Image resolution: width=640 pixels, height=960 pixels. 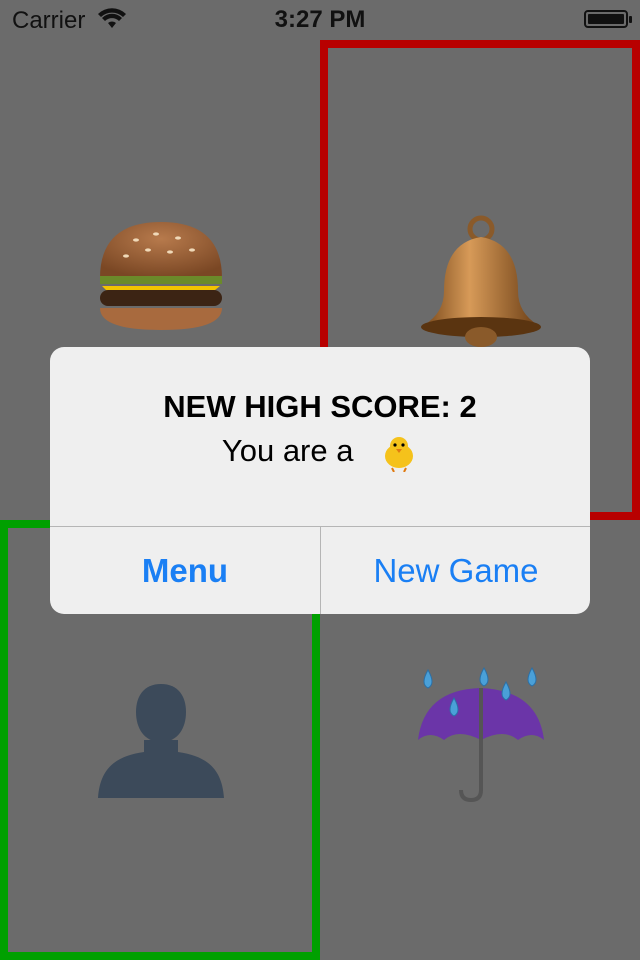 I want to click on hamburger-icon, so click(x=161, y=276).